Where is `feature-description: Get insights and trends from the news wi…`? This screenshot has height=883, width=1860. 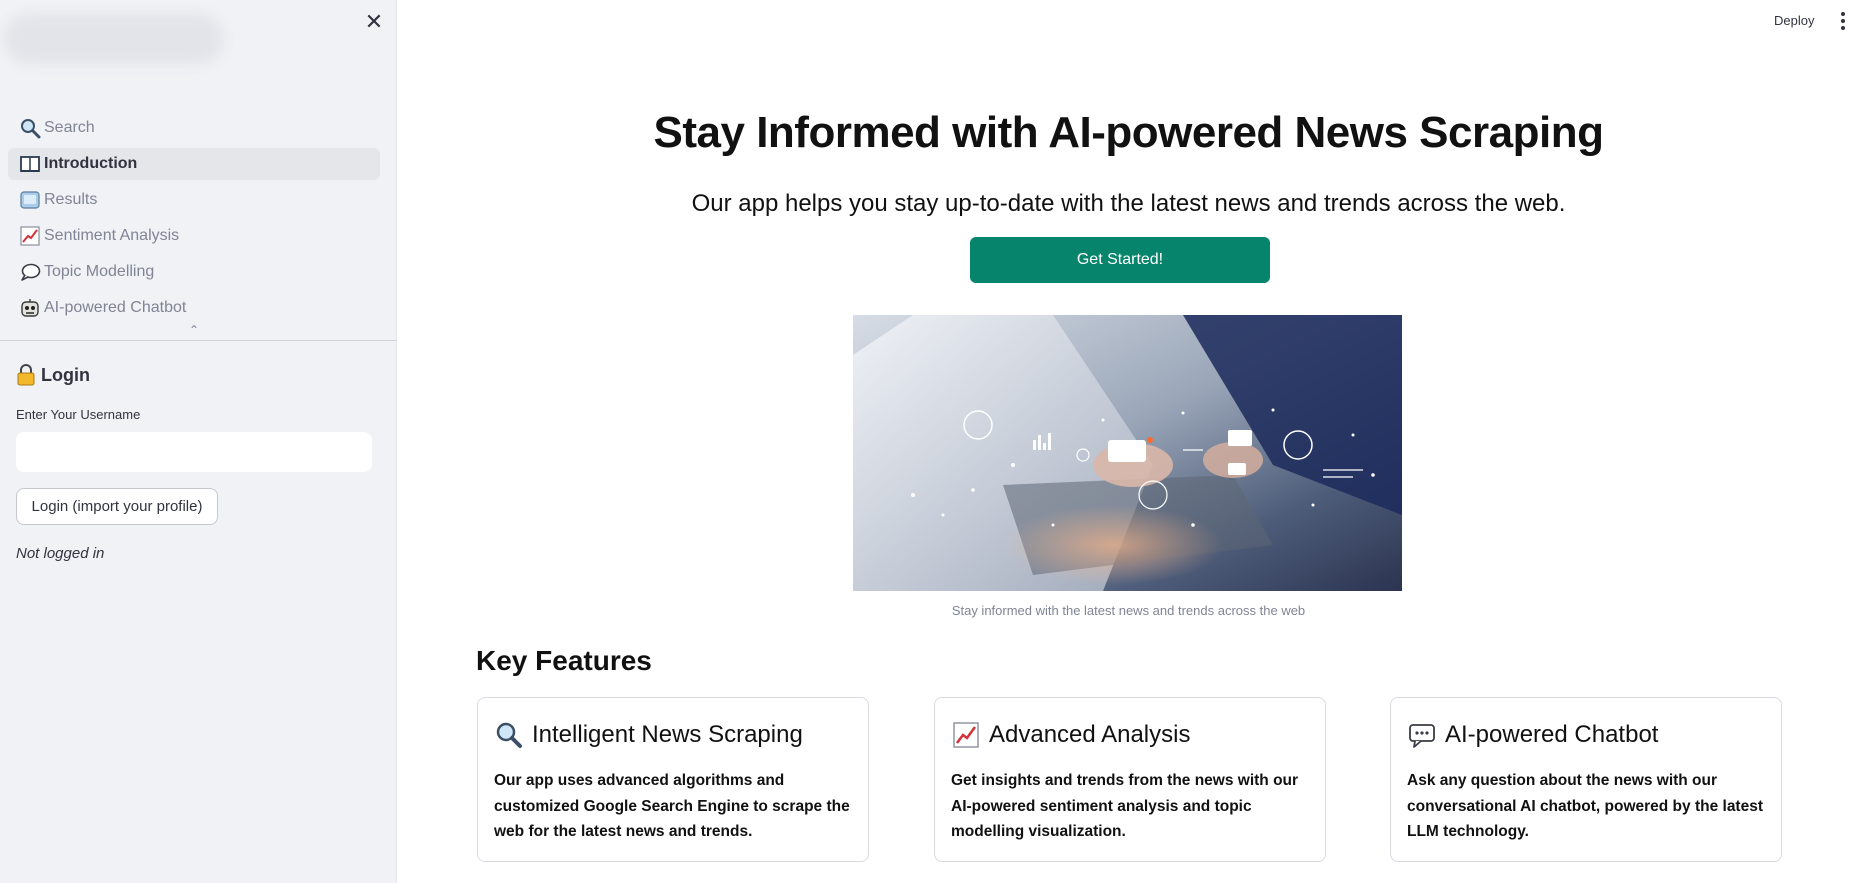 feature-description: Get insights and trends from the news wi… is located at coordinates (1125, 806).